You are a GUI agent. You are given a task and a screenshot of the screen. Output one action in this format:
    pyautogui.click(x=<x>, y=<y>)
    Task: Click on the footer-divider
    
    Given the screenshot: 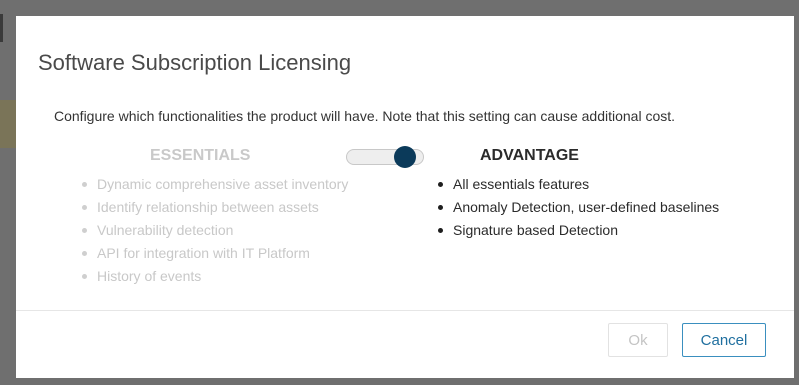 What is the action you would take?
    pyautogui.click(x=405, y=310)
    